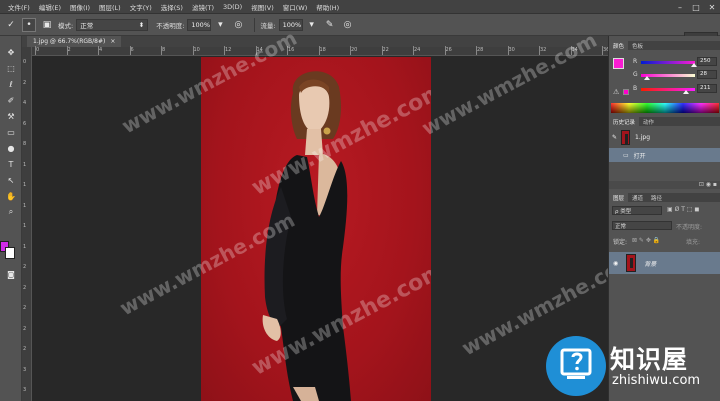  Describe the element at coordinates (29, 24) in the screenshot. I see `brush-size-icon: •` at that location.